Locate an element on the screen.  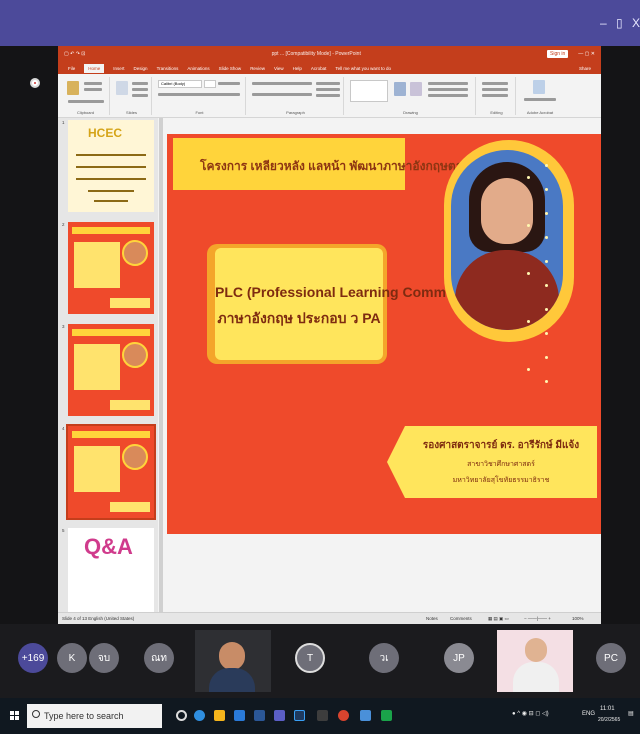
create-pdf-icon is located at coordinates (539, 87).